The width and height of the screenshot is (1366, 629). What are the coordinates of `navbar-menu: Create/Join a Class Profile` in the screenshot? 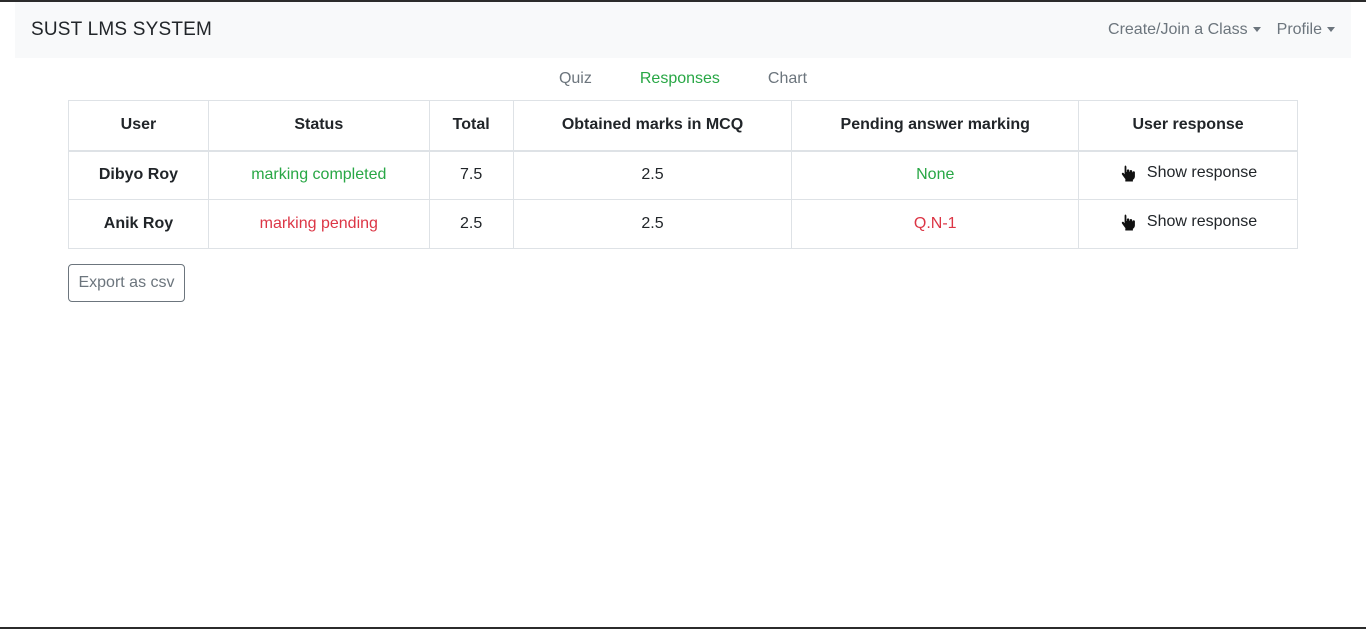 It's located at (1221, 30).